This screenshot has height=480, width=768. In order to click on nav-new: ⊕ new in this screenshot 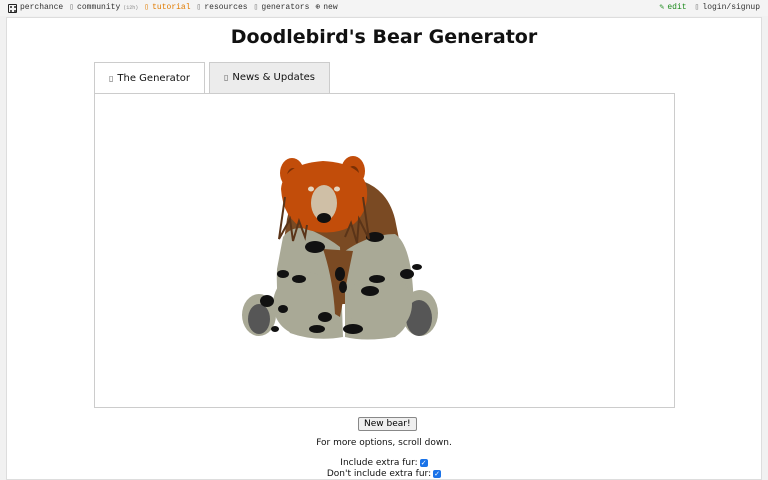, I will do `click(326, 8)`.